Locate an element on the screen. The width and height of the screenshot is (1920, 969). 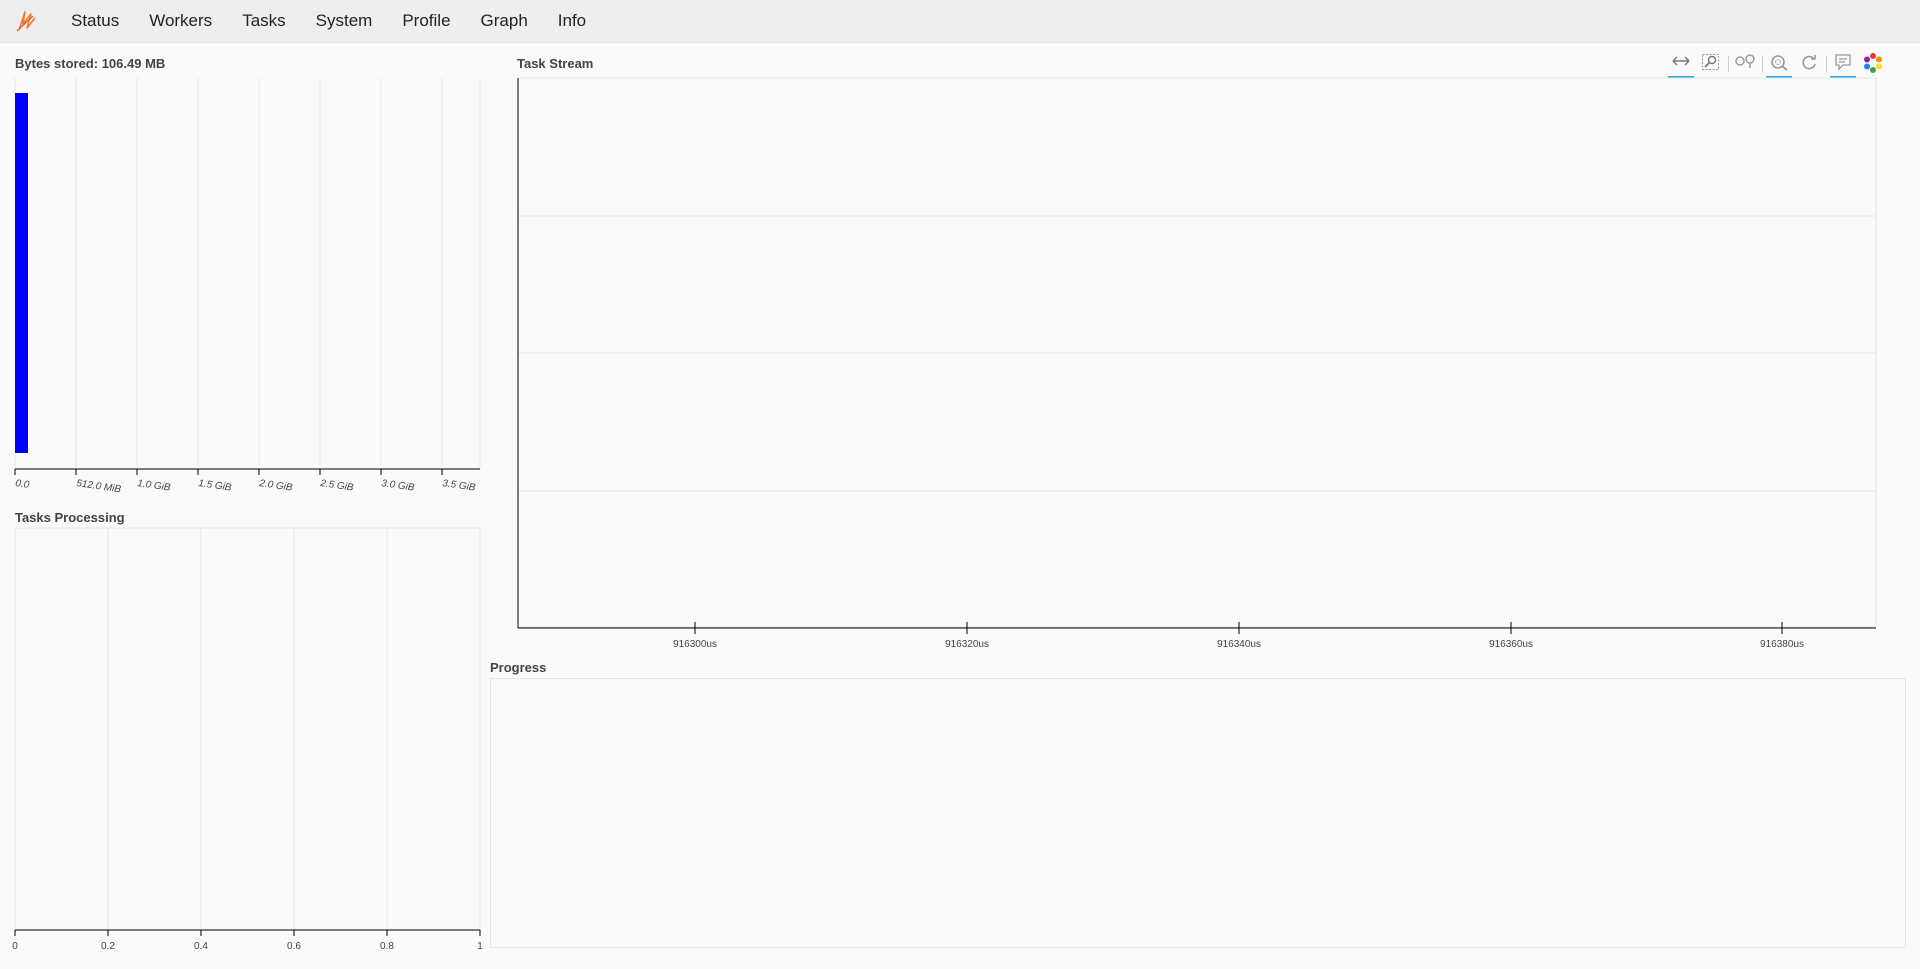
tasks-processing-title: Tasks Processing is located at coordinates (70, 517).